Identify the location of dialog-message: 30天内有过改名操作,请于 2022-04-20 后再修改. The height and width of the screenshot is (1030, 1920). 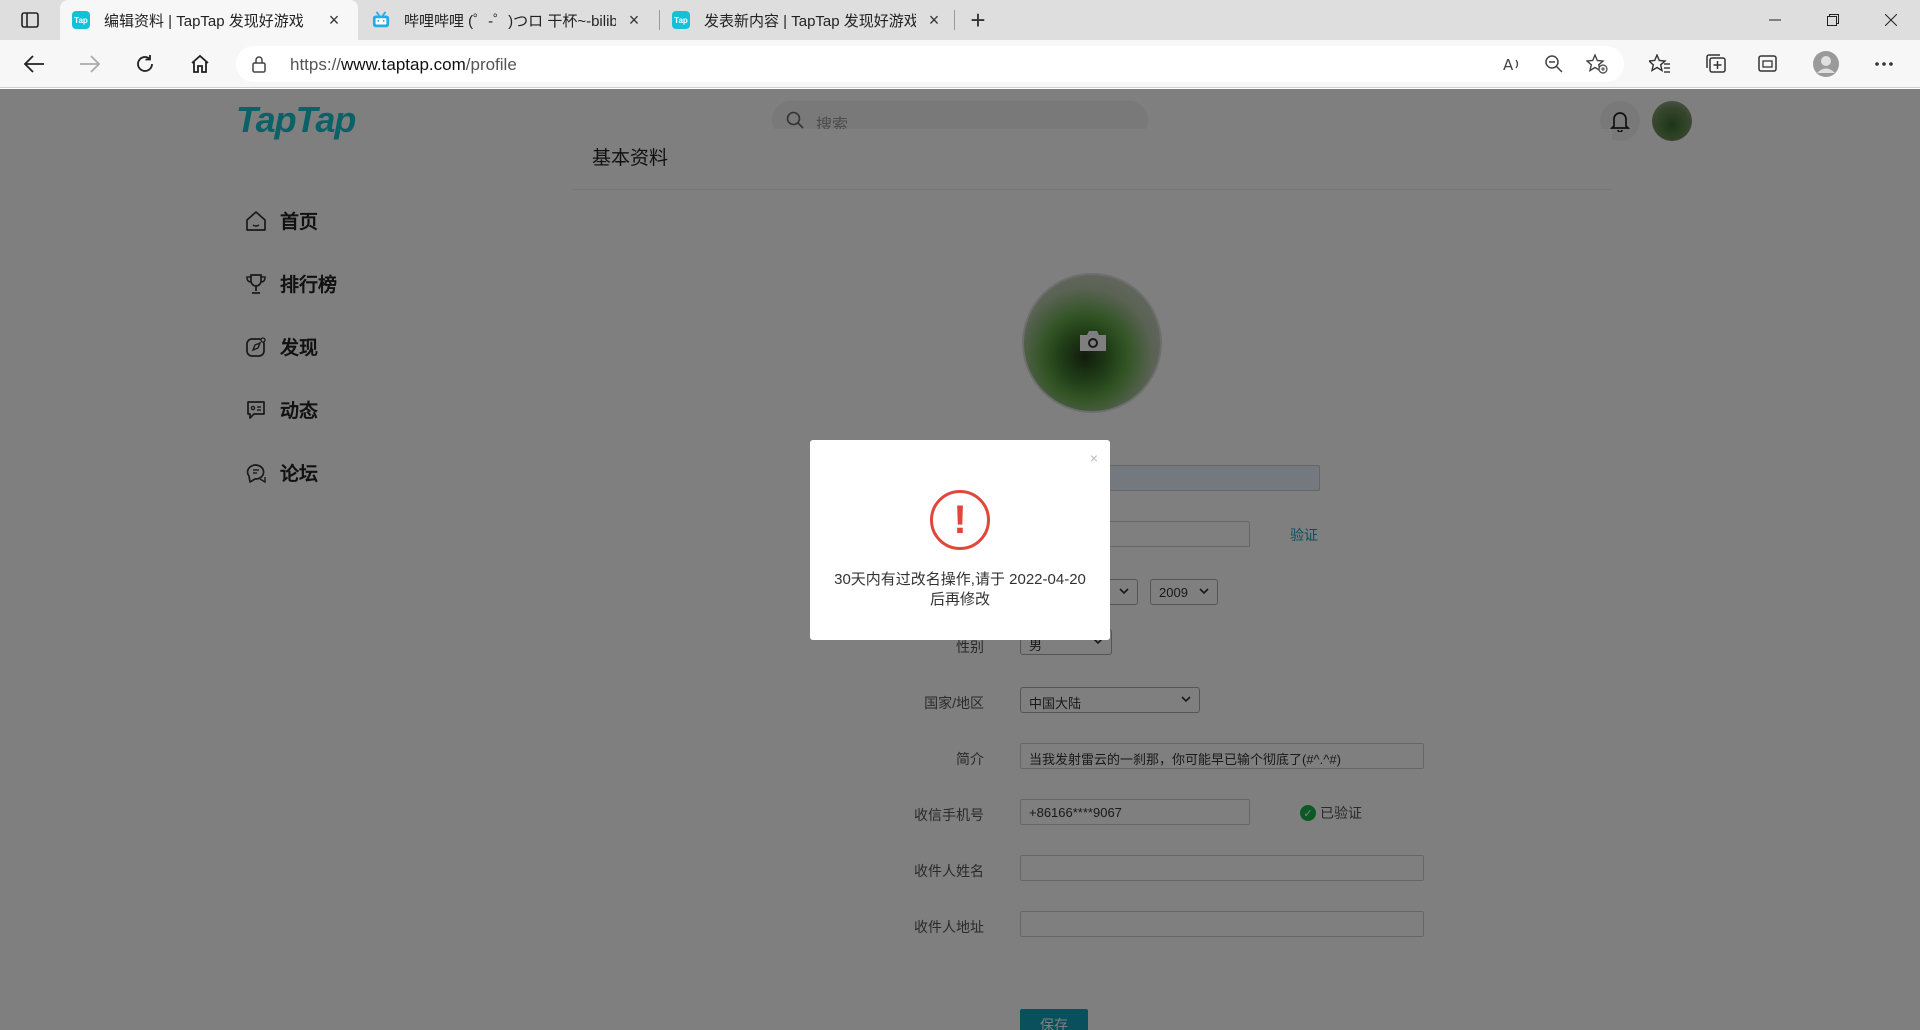
(960, 589).